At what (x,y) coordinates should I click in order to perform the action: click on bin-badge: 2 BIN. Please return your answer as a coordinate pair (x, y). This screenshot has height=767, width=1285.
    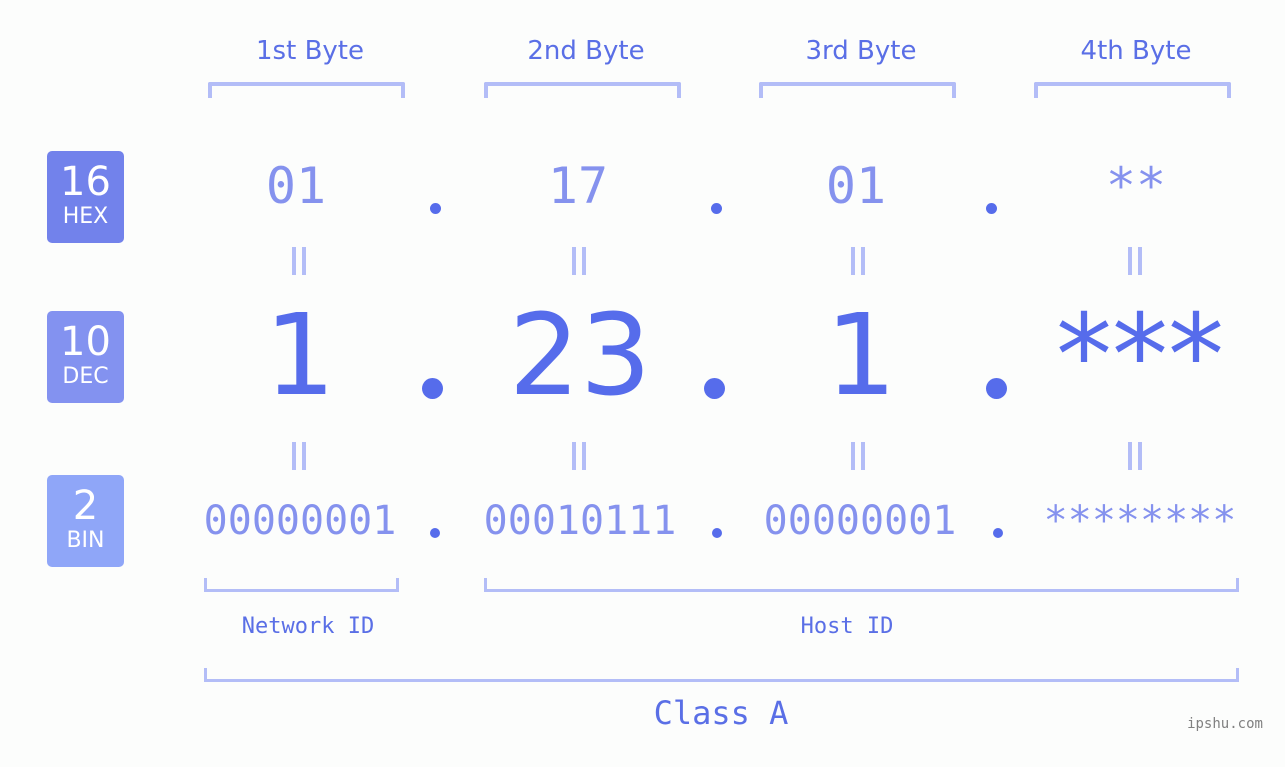
    Looking at the image, I should click on (85, 521).